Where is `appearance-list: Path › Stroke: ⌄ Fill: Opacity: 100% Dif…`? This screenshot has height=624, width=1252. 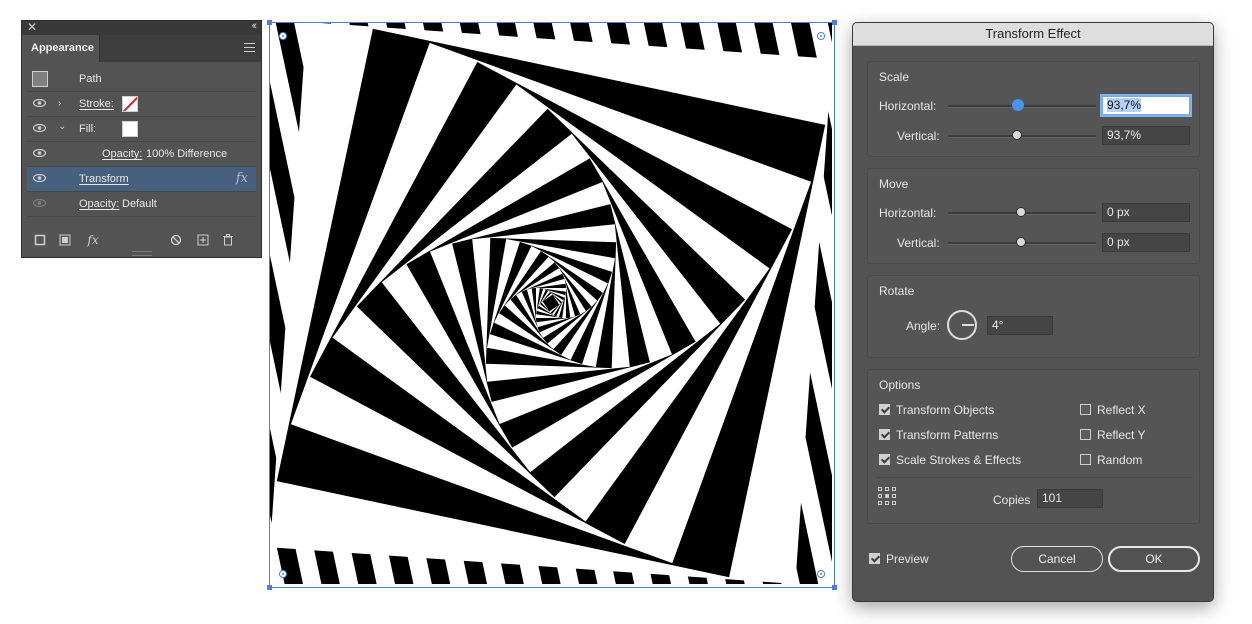 appearance-list: Path › Stroke: ⌄ Fill: Opacity: 100% Dif… is located at coordinates (141, 142).